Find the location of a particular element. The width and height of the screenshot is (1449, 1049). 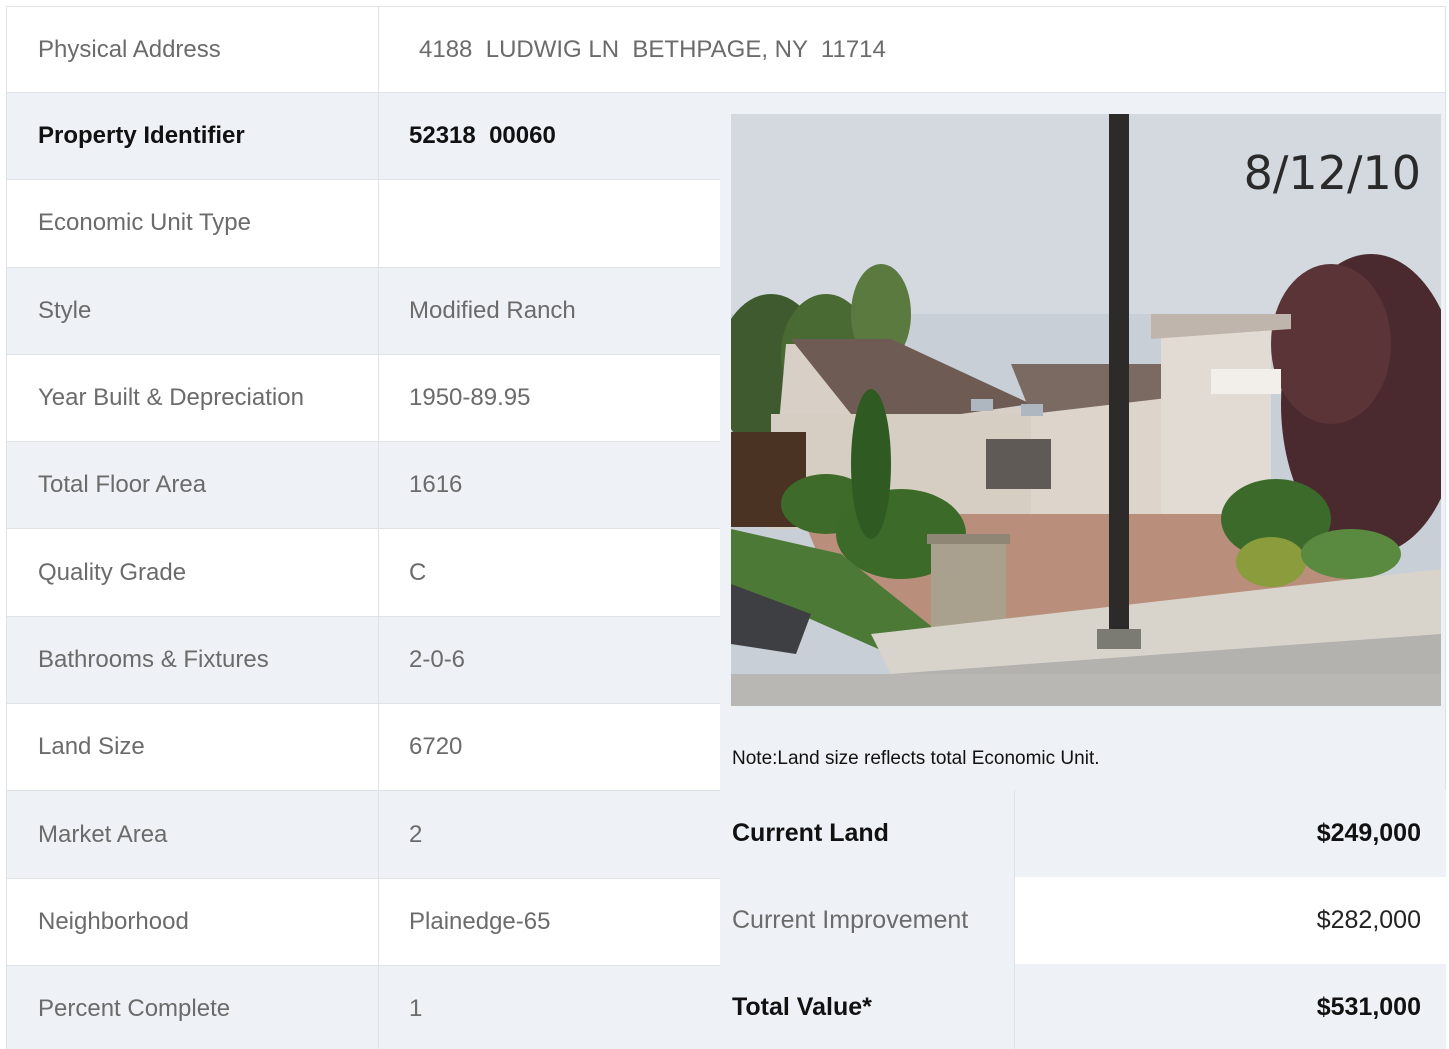

detail-value: 6720 is located at coordinates (436, 747).